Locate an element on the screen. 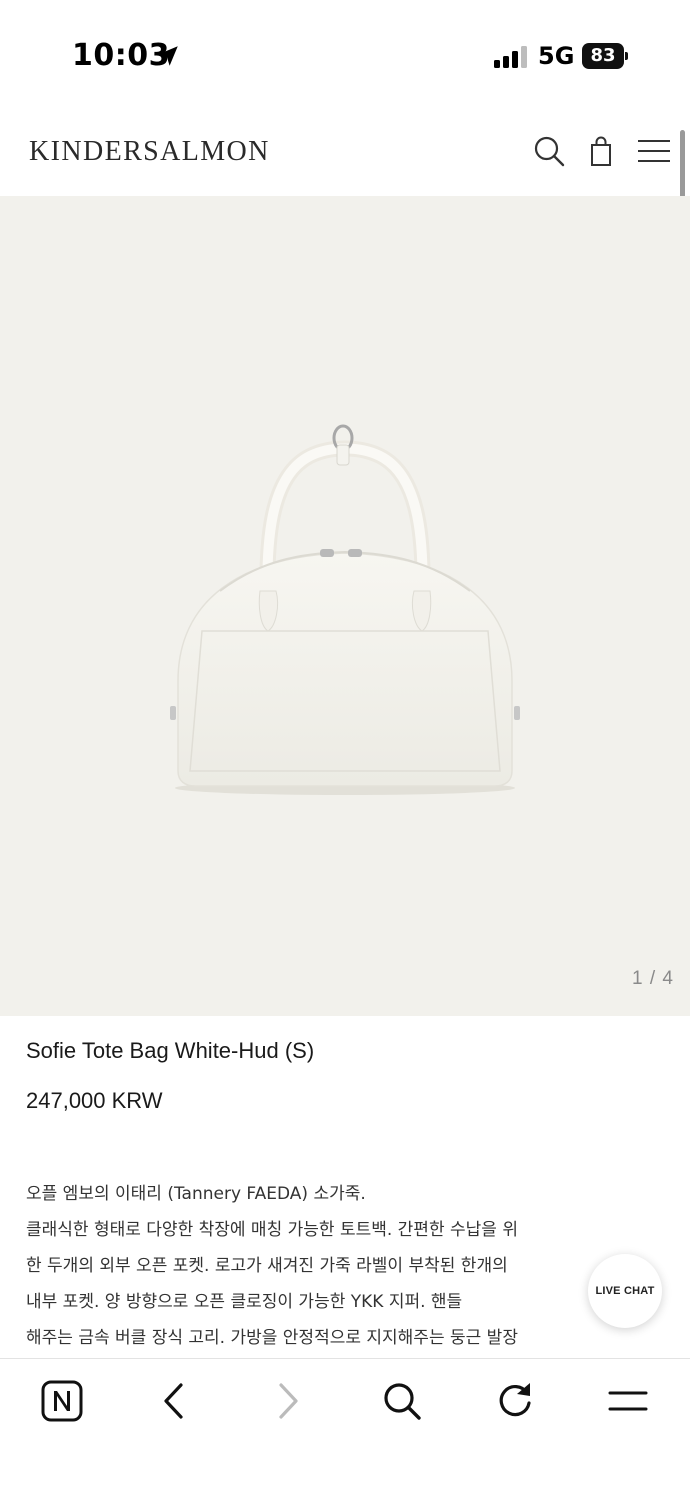 This screenshot has height=1500, width=690. description-line: 오플 엠보의 이태리 (Tannery FAEDA) 소가죽. is located at coordinates (196, 1194).